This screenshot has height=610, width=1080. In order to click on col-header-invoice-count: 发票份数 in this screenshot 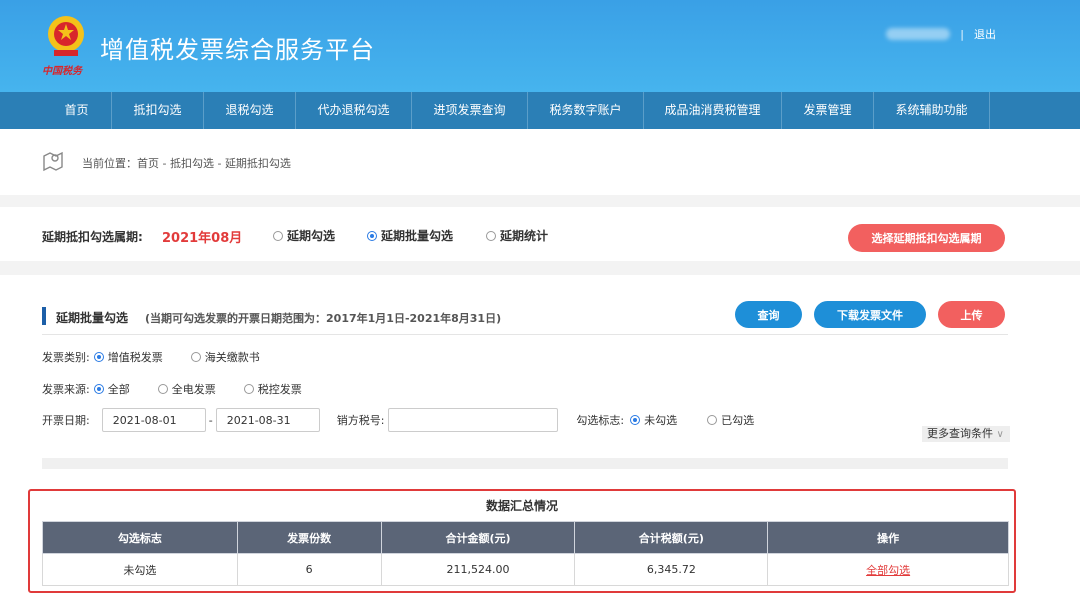, I will do `click(309, 537)`.